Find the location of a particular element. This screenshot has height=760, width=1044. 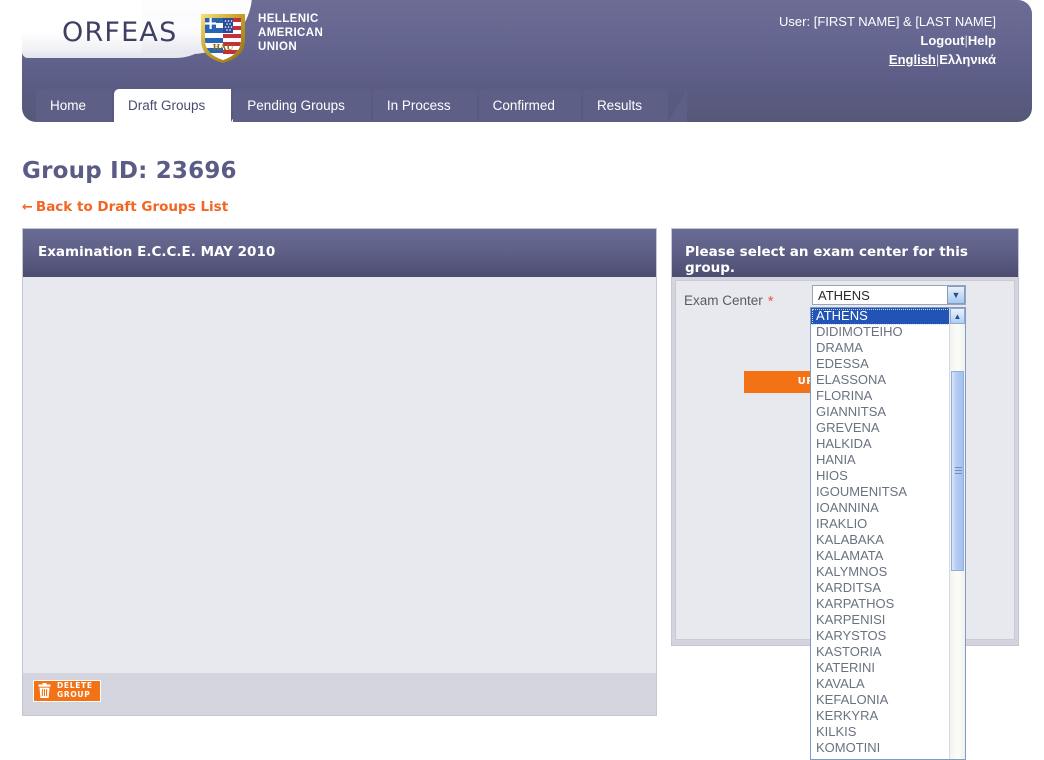

exam-center-label-text: Exam Center is located at coordinates (723, 301).